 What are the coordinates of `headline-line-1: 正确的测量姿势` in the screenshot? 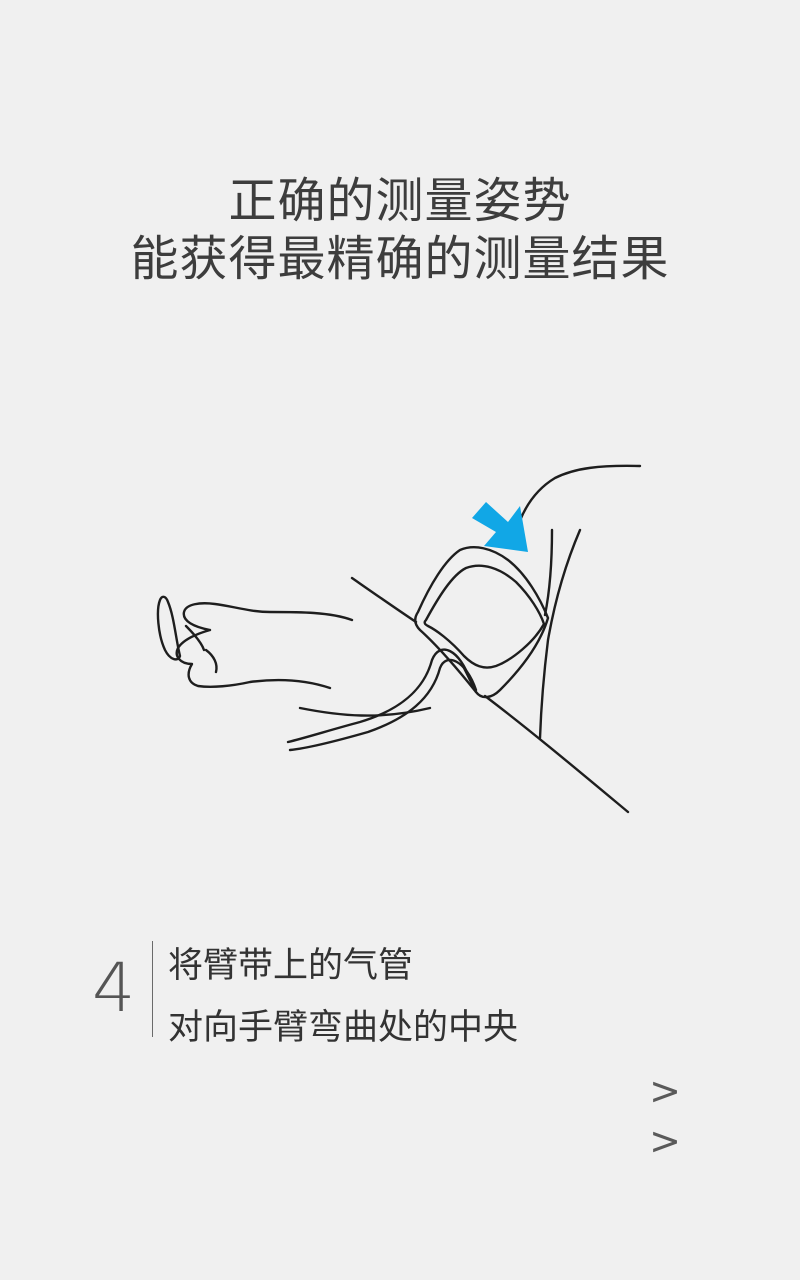 It's located at (400, 201).